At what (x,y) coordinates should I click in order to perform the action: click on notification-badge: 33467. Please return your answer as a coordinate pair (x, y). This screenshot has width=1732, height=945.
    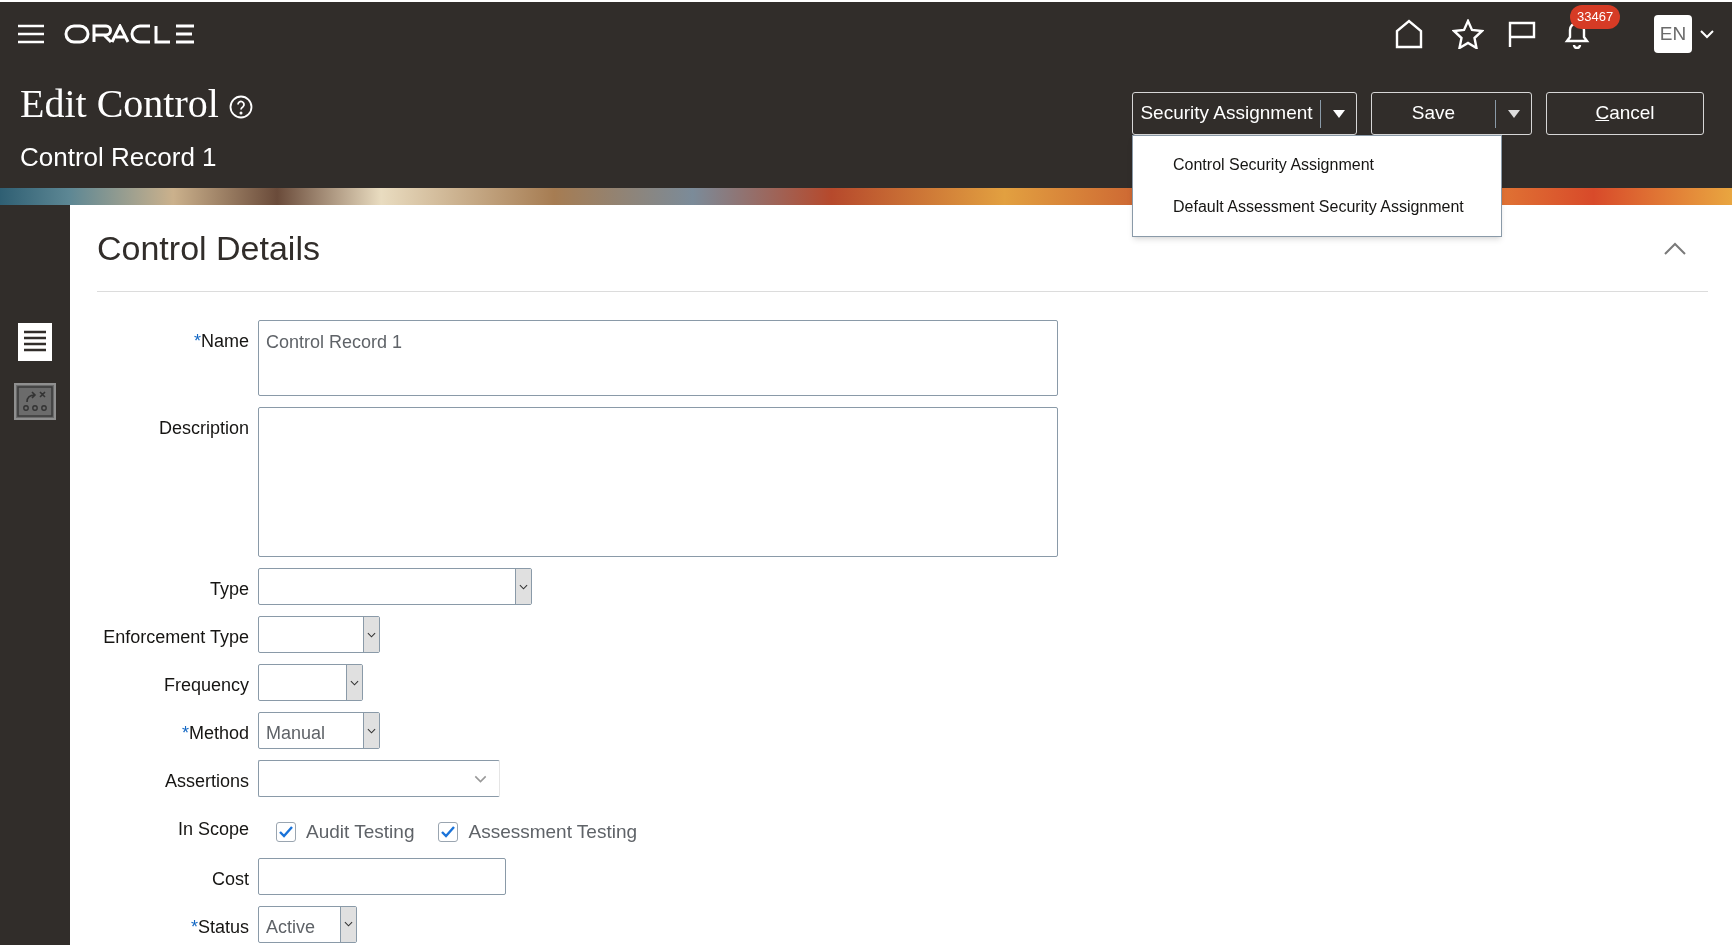
    Looking at the image, I should click on (1595, 17).